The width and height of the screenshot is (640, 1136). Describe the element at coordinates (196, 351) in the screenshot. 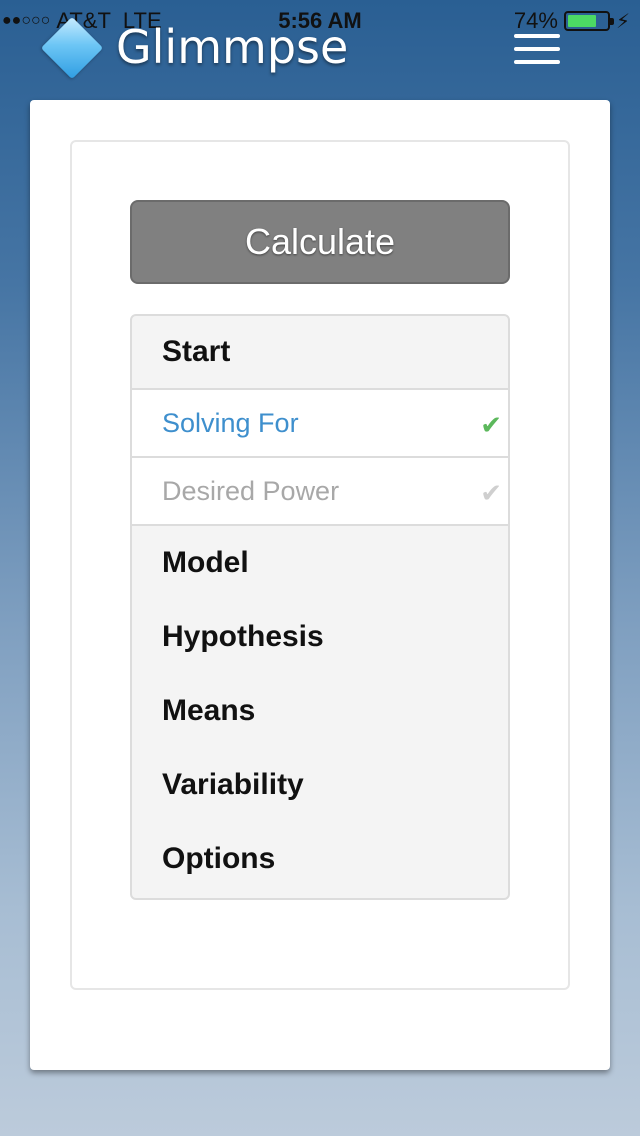

I see `nav-item-label: Start` at that location.